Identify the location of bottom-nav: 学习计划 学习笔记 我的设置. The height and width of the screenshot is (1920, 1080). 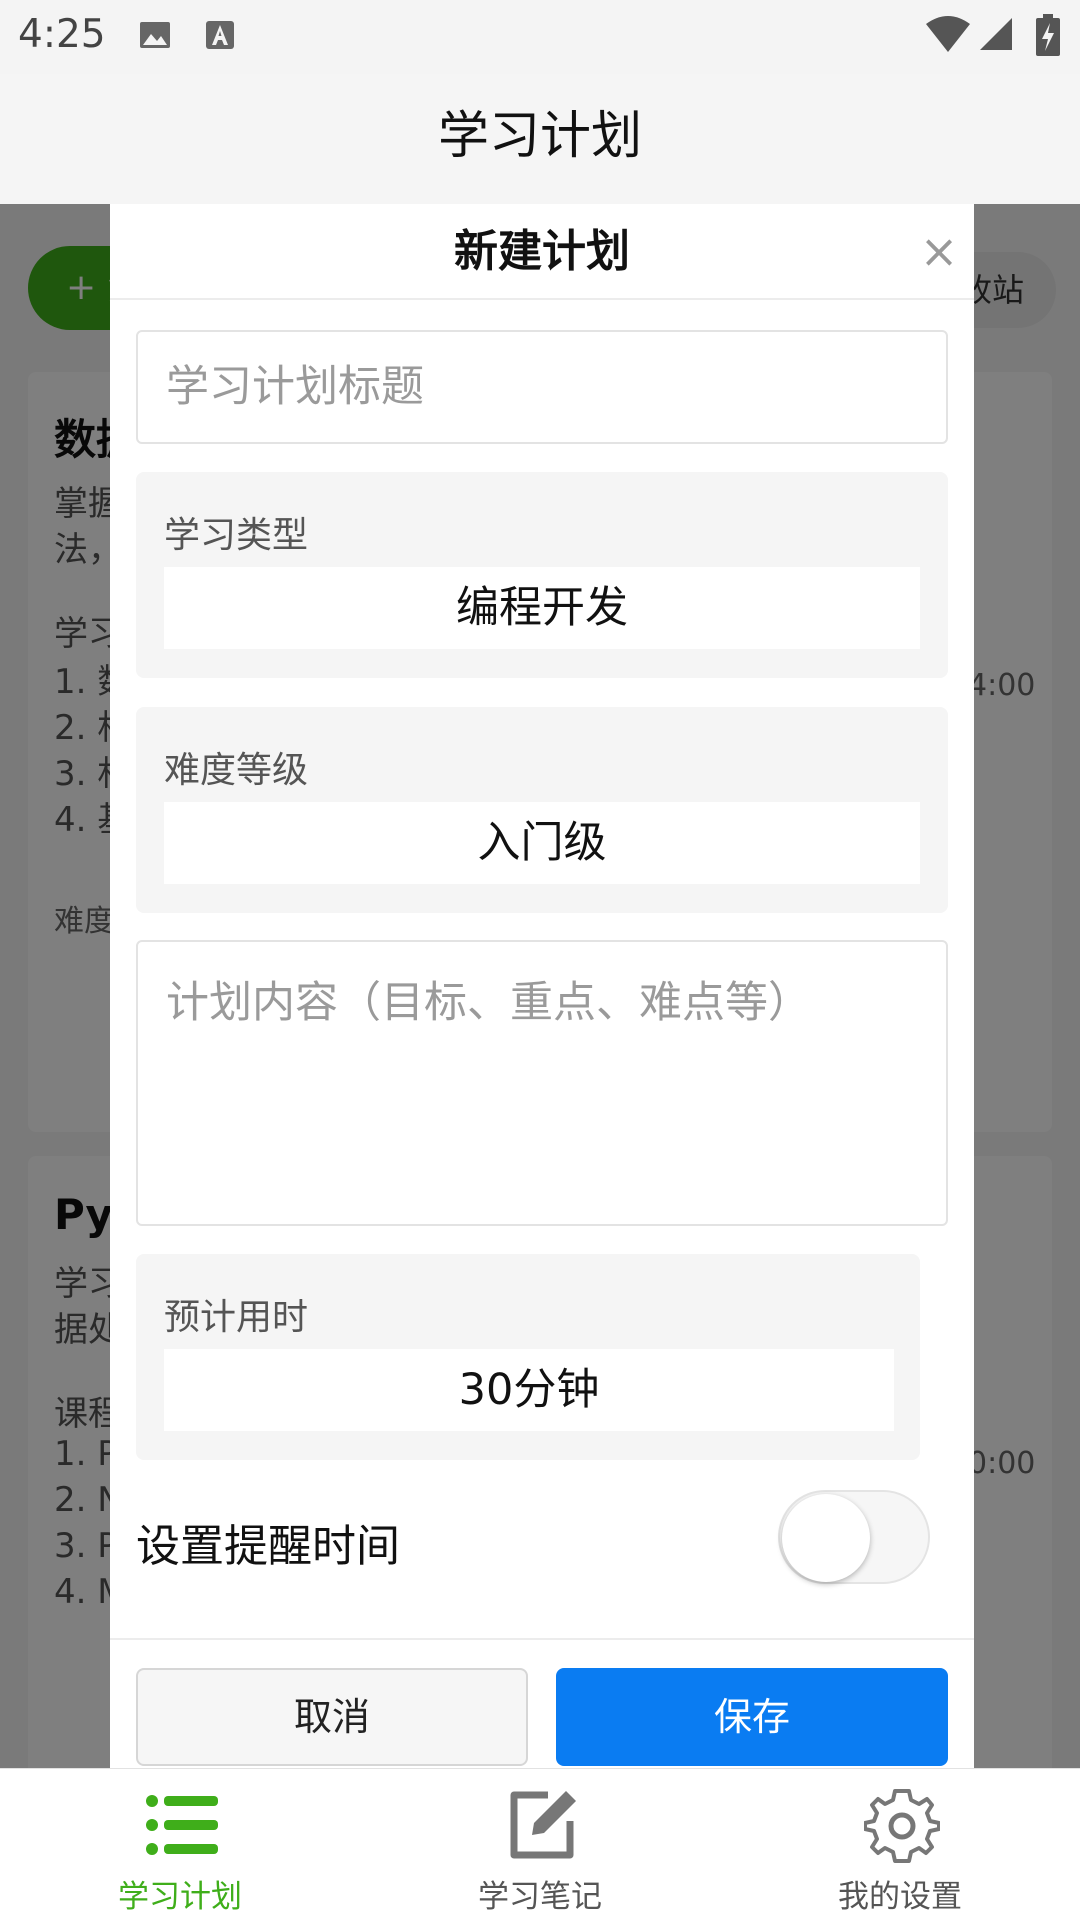
(540, 1844).